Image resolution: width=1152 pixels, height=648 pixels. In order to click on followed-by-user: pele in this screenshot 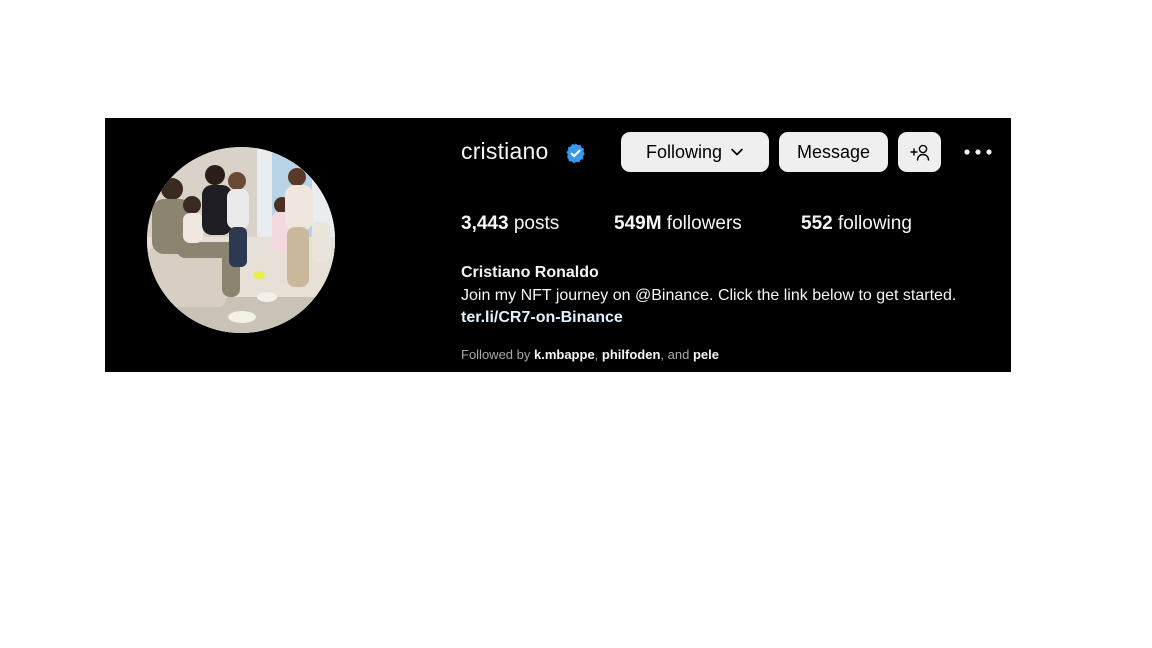, I will do `click(706, 354)`.